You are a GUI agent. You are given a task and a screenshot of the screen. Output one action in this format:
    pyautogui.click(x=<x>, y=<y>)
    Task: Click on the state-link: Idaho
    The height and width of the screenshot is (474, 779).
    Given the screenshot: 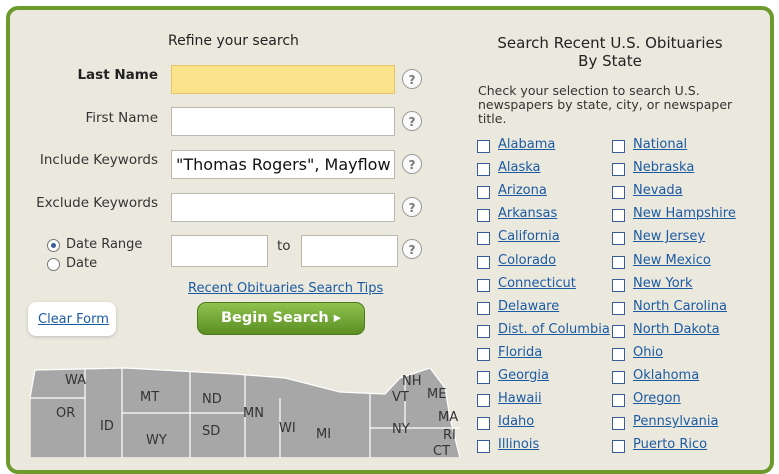 What is the action you would take?
    pyautogui.click(x=516, y=421)
    